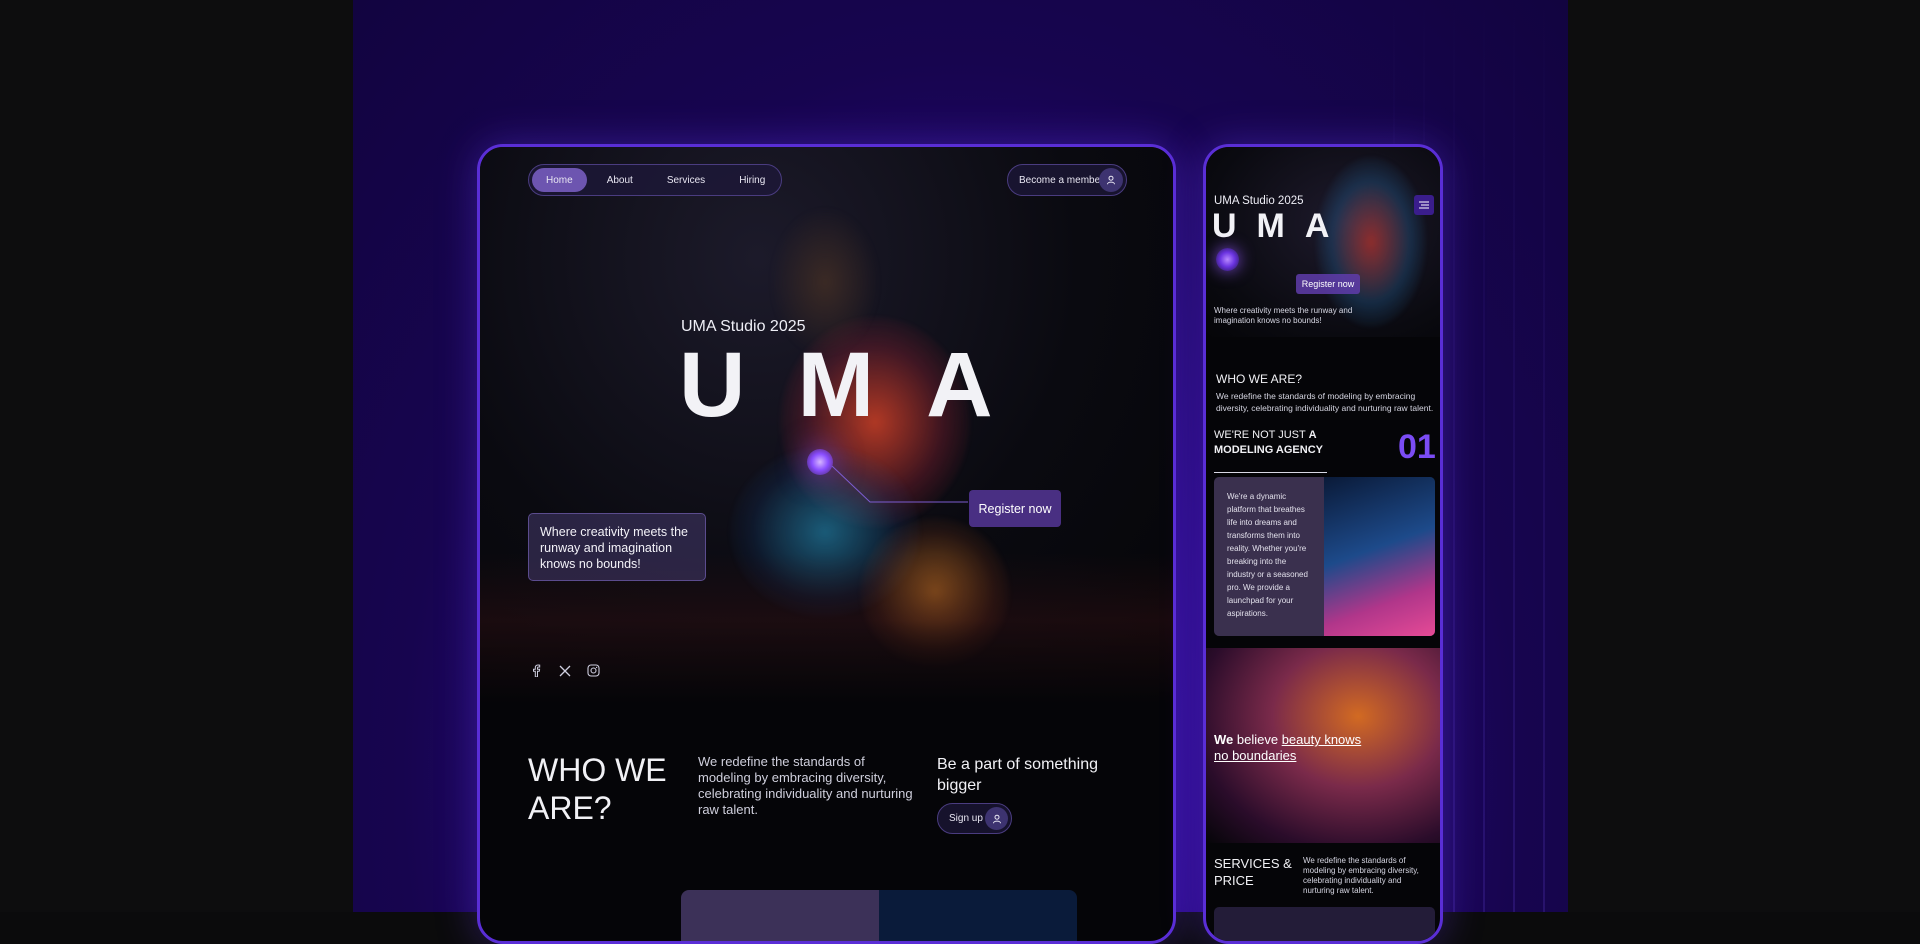  Describe the element at coordinates (686, 180) in the screenshot. I see `nav-services: Services` at that location.